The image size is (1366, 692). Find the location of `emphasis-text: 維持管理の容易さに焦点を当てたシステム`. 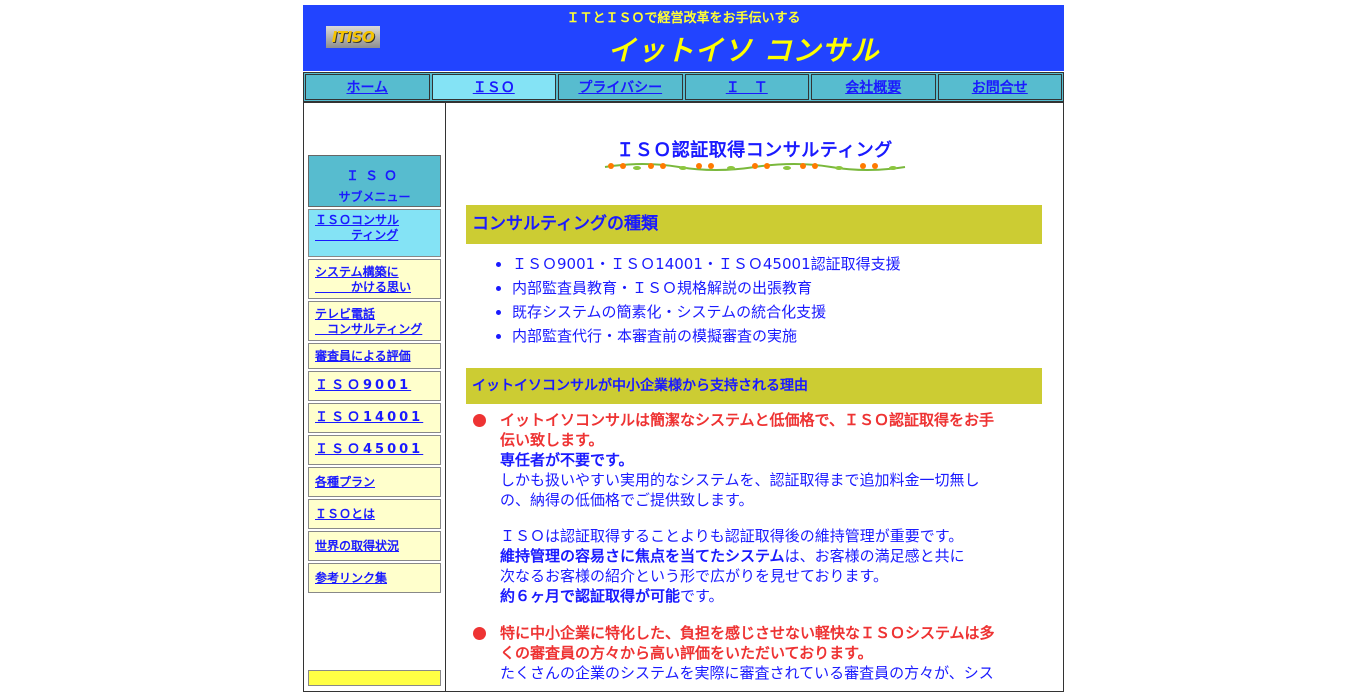

emphasis-text: 維持管理の容易さに焦点を当てたシステム is located at coordinates (642, 556).